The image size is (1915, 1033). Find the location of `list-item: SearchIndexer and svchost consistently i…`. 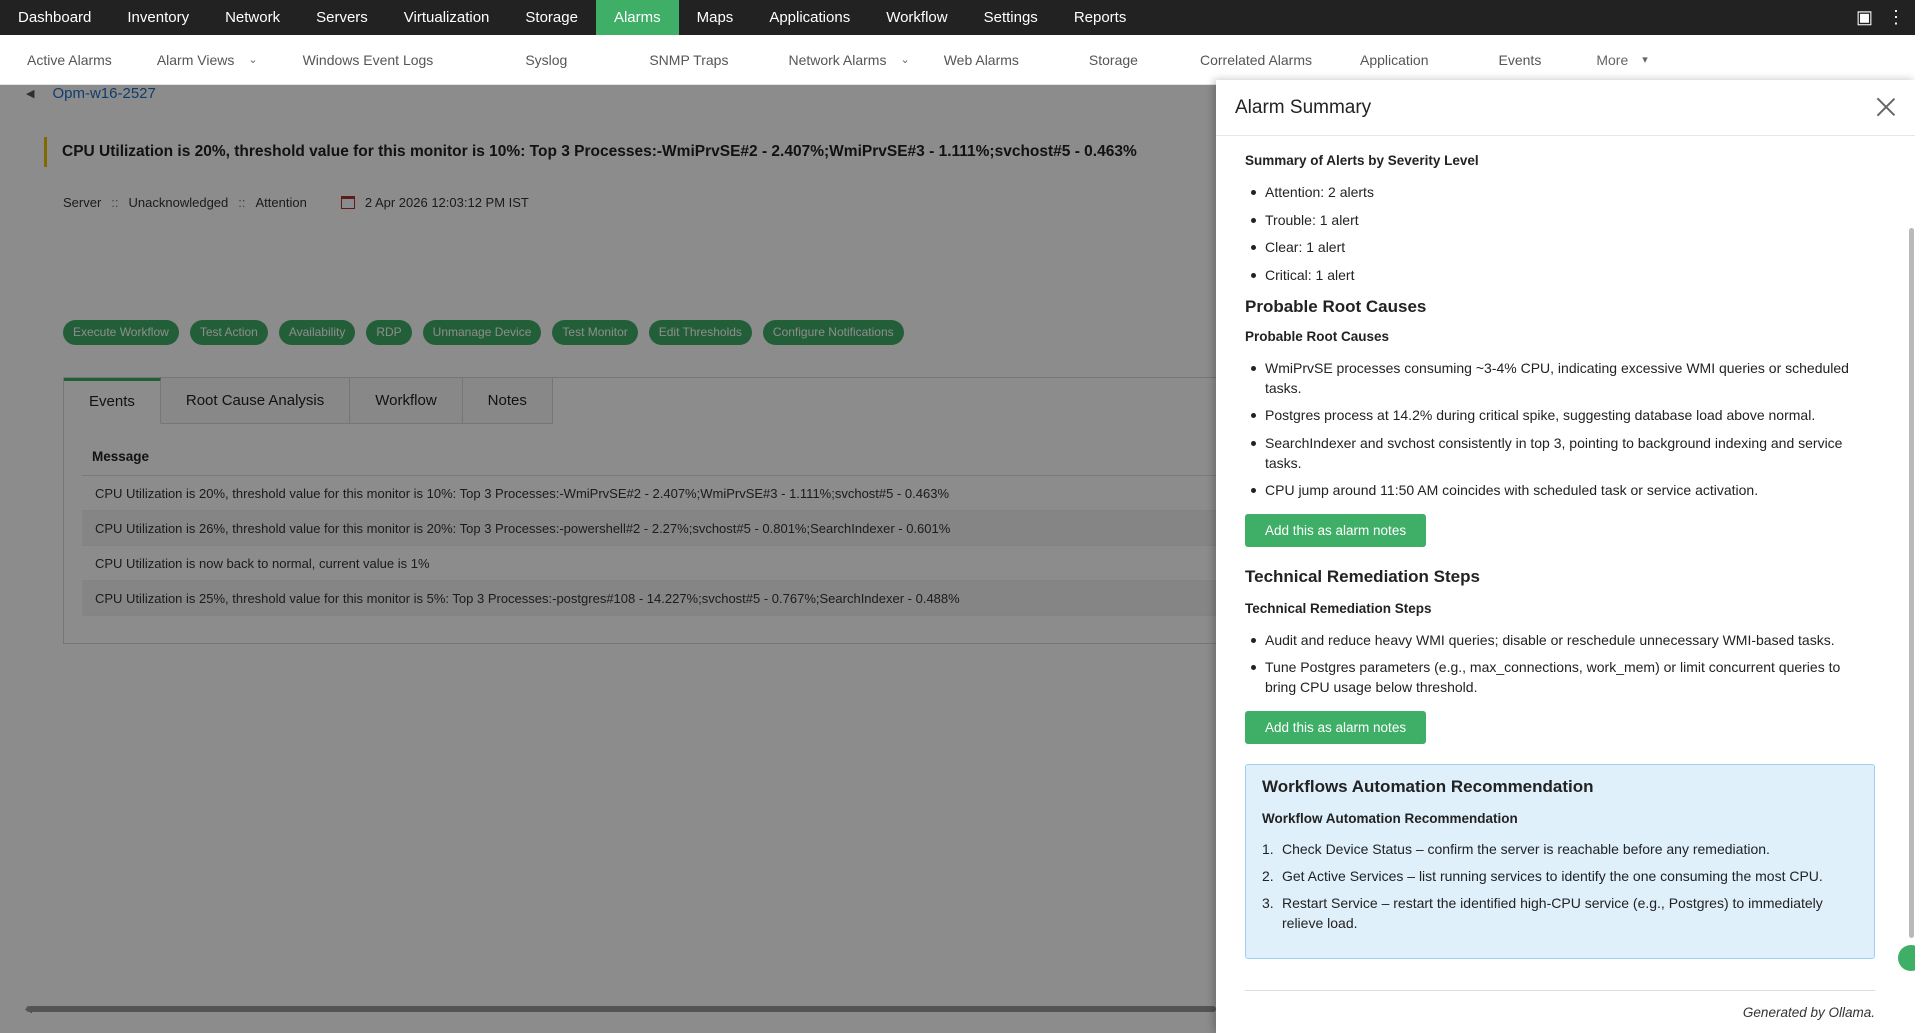

list-item: SearchIndexer and svchost consistently i… is located at coordinates (1560, 453).